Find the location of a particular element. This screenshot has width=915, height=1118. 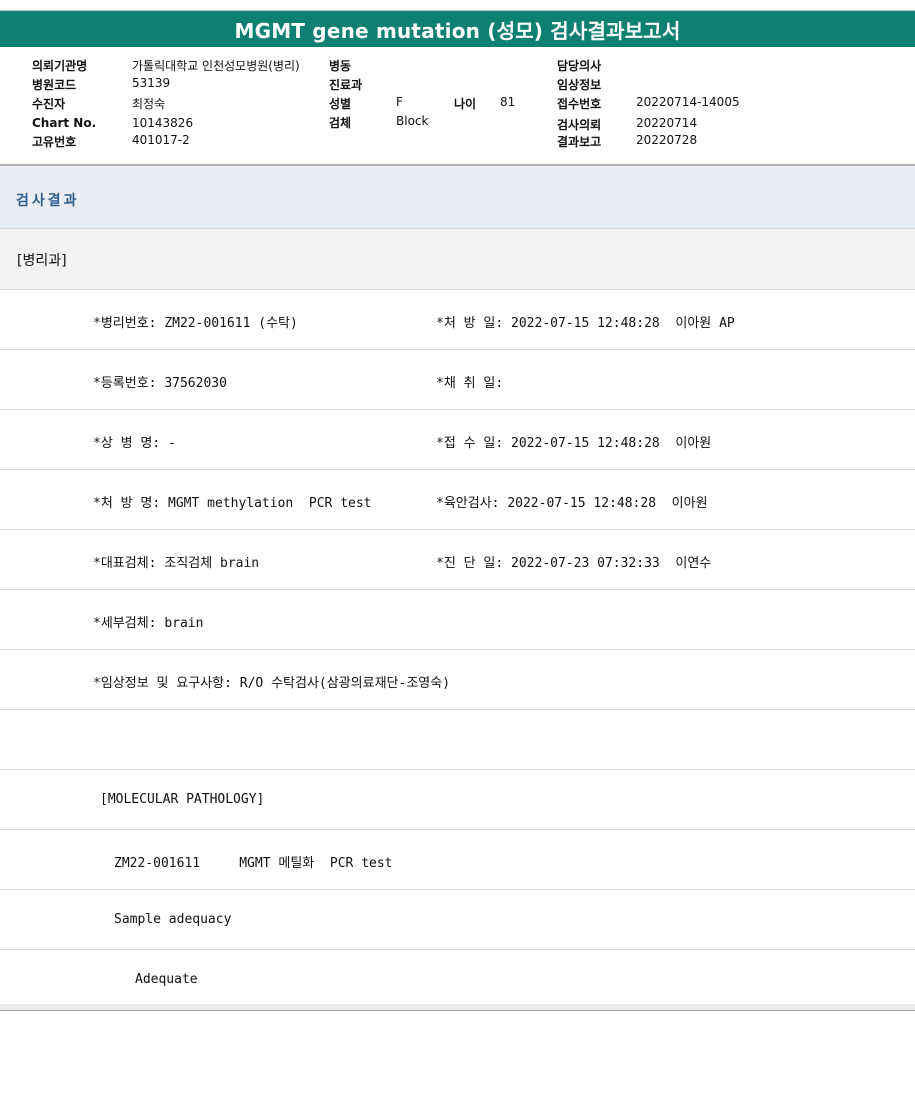

request-date-label: 검사의뢰 is located at coordinates (579, 125).